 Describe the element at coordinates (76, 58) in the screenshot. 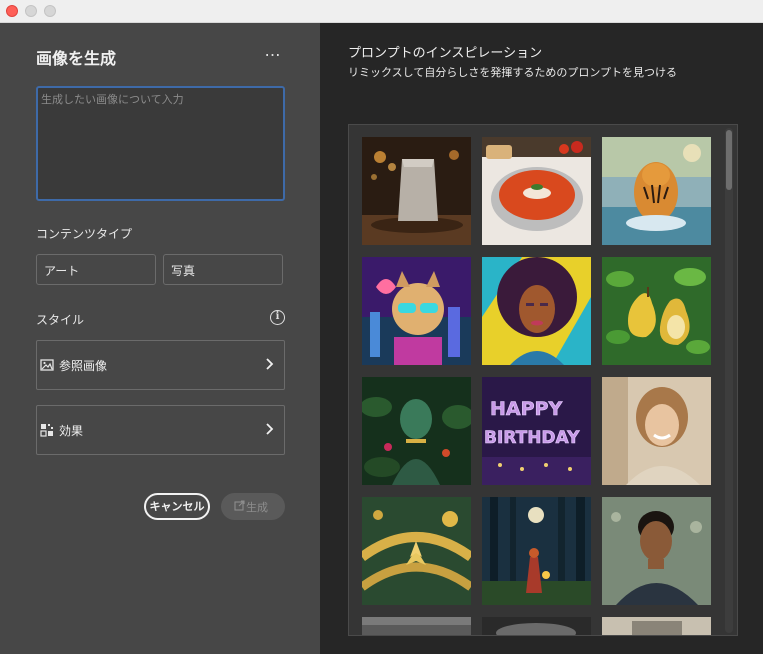

I see `panel-title: 画像を生成` at that location.